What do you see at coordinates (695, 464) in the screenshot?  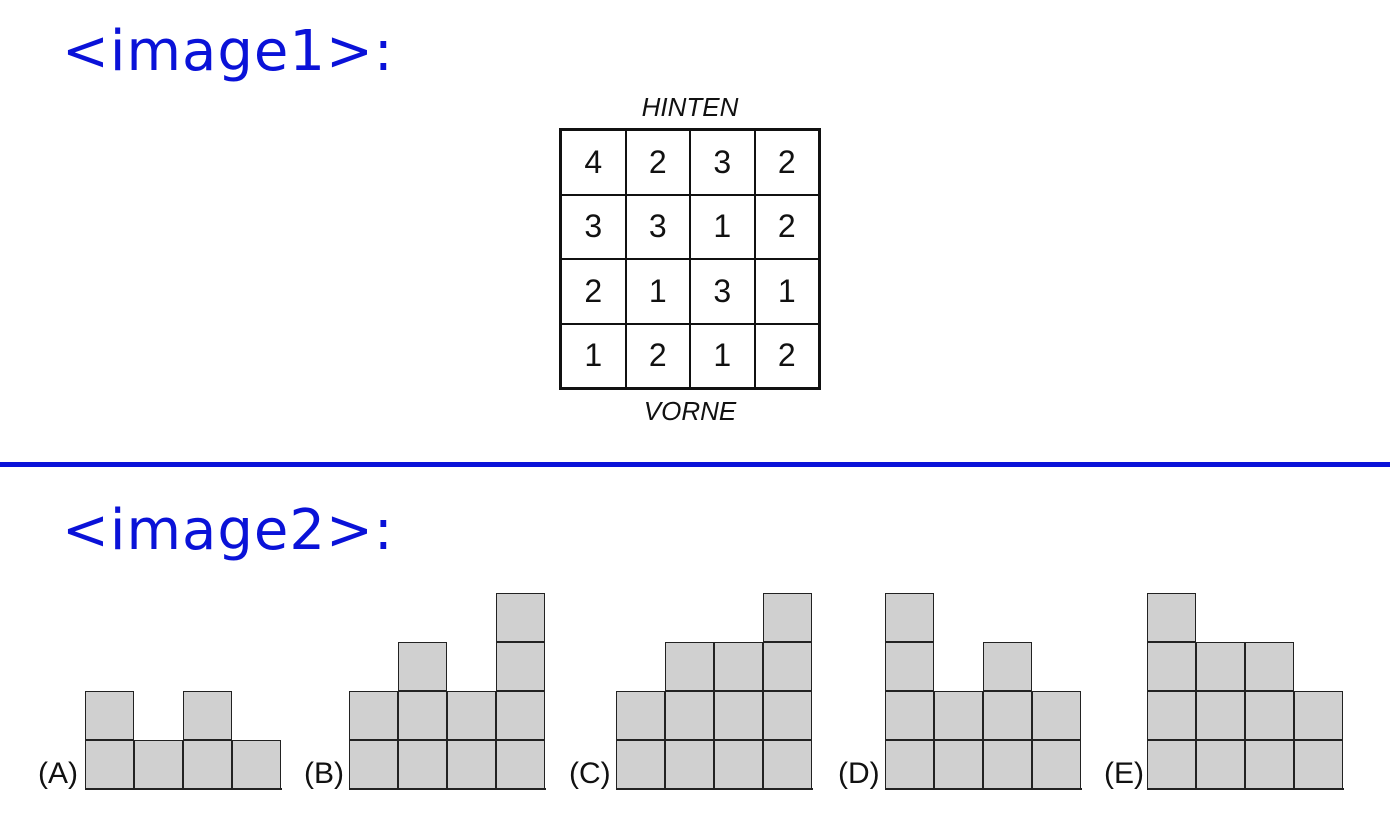 I see `section-divider` at bounding box center [695, 464].